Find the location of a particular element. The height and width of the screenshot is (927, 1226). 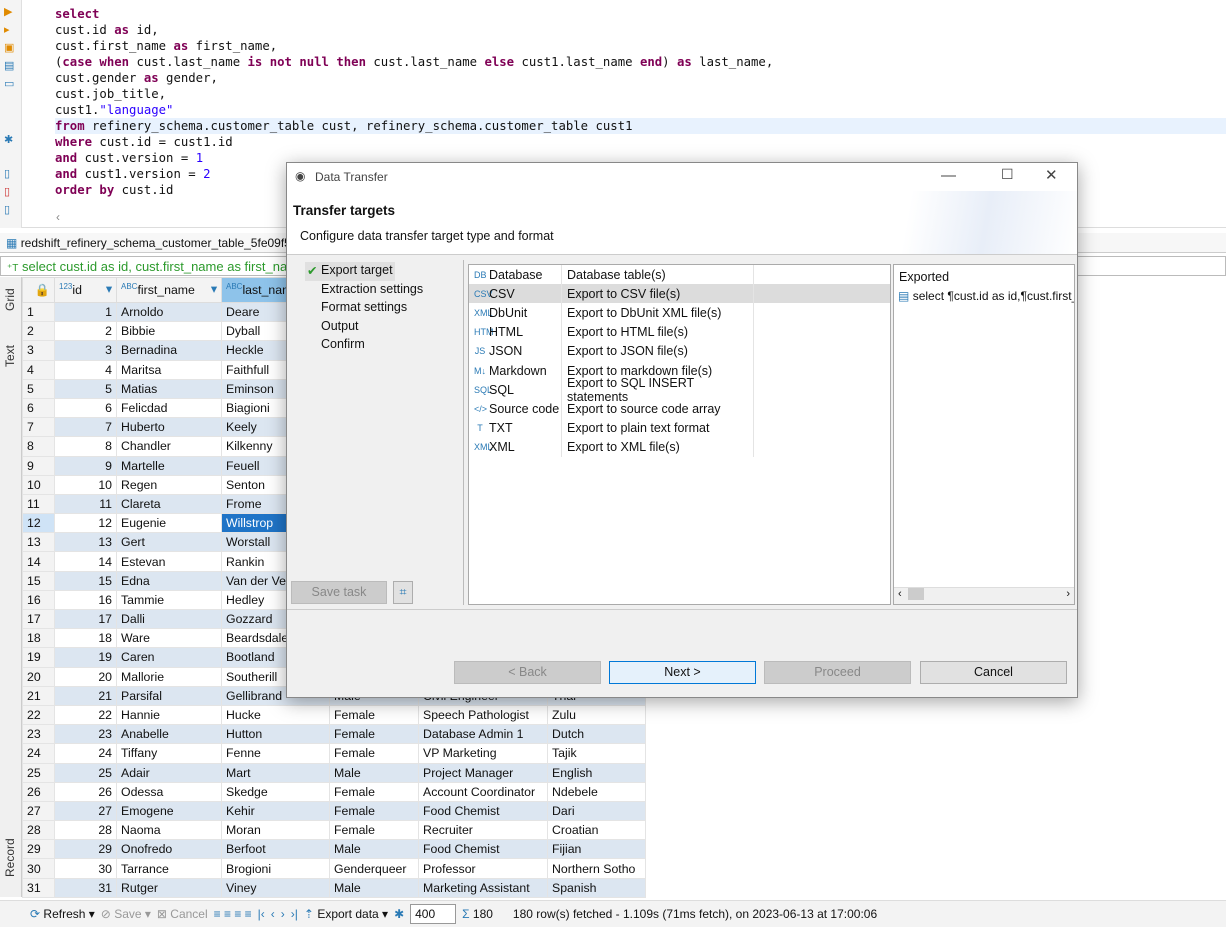

step-item: Output is located at coordinates (376, 327).